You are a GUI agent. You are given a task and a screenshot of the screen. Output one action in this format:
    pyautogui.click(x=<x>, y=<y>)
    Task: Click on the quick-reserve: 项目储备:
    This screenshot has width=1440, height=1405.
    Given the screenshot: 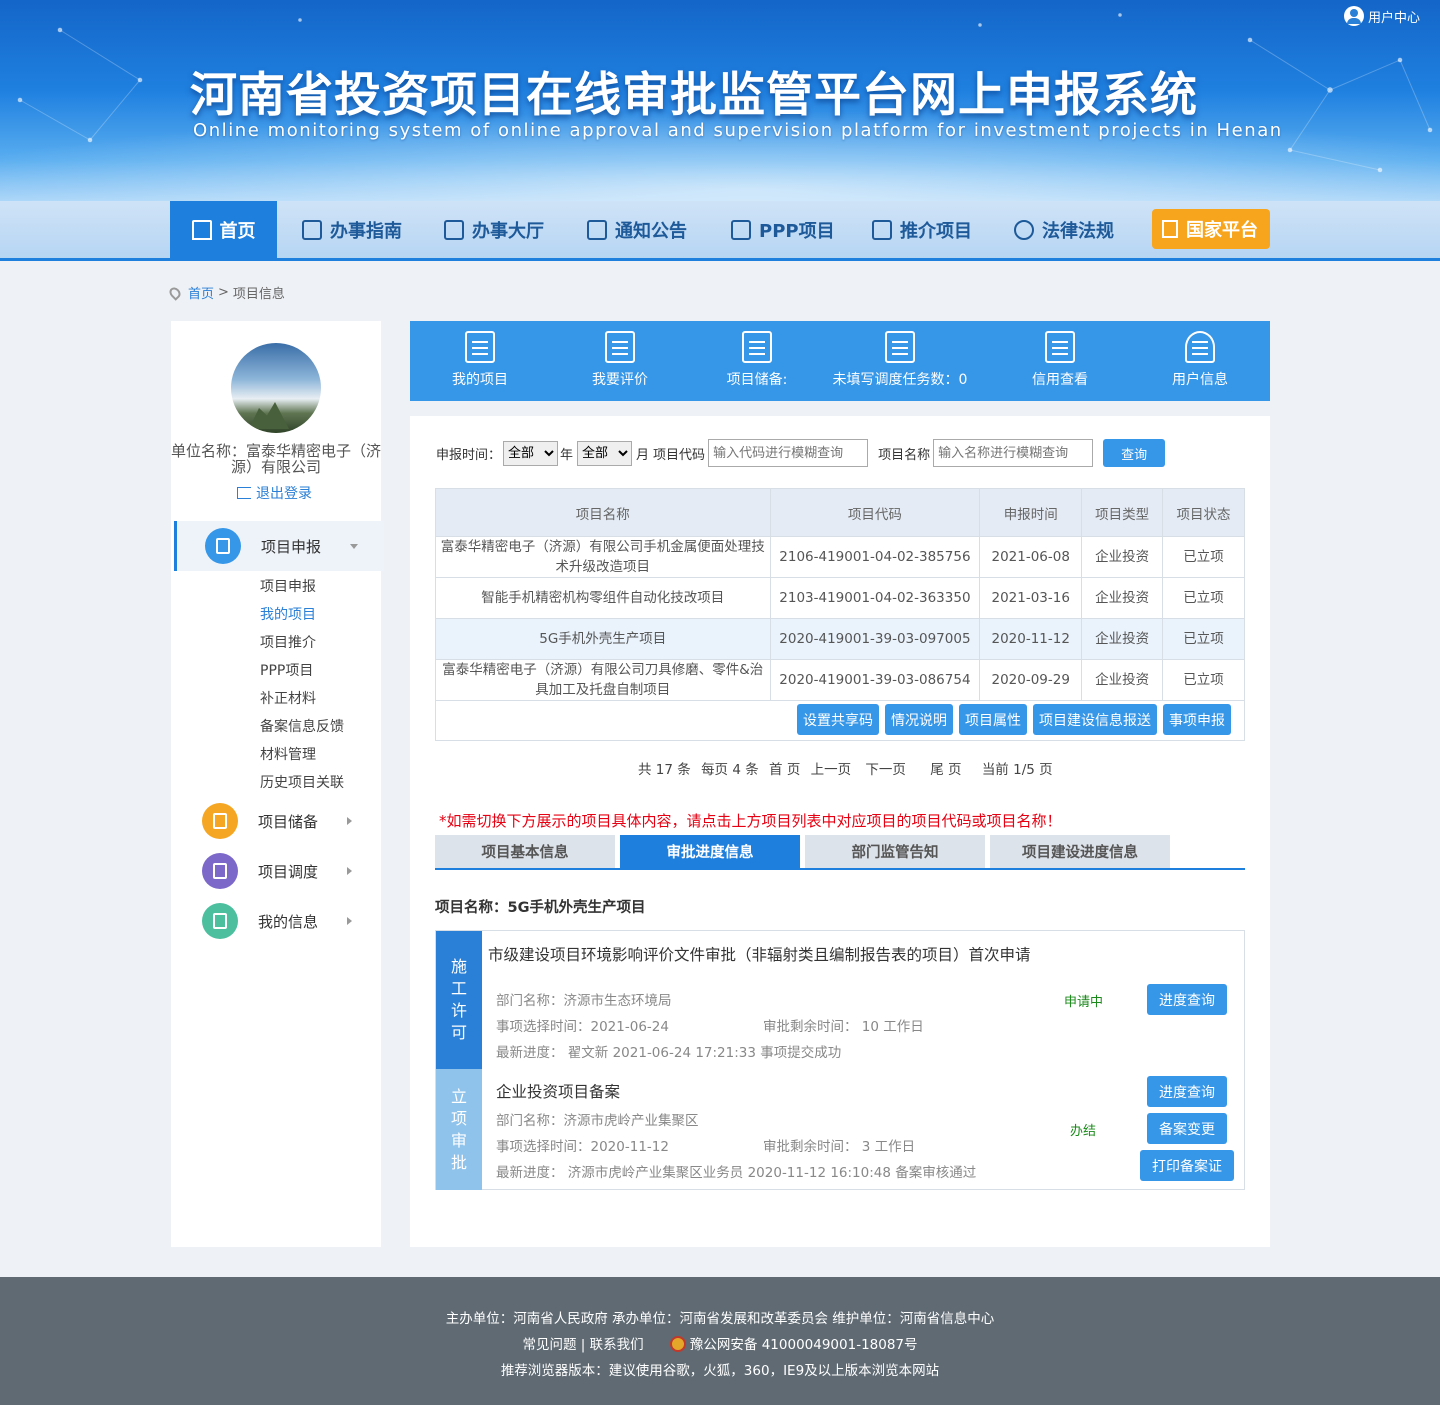 What is the action you would take?
    pyautogui.click(x=757, y=361)
    